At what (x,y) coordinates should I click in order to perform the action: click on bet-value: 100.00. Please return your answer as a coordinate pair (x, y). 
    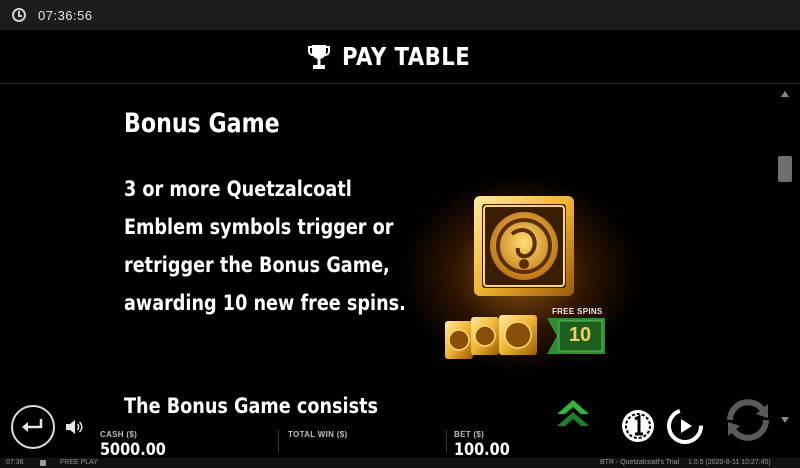
    Looking at the image, I should click on (482, 450).